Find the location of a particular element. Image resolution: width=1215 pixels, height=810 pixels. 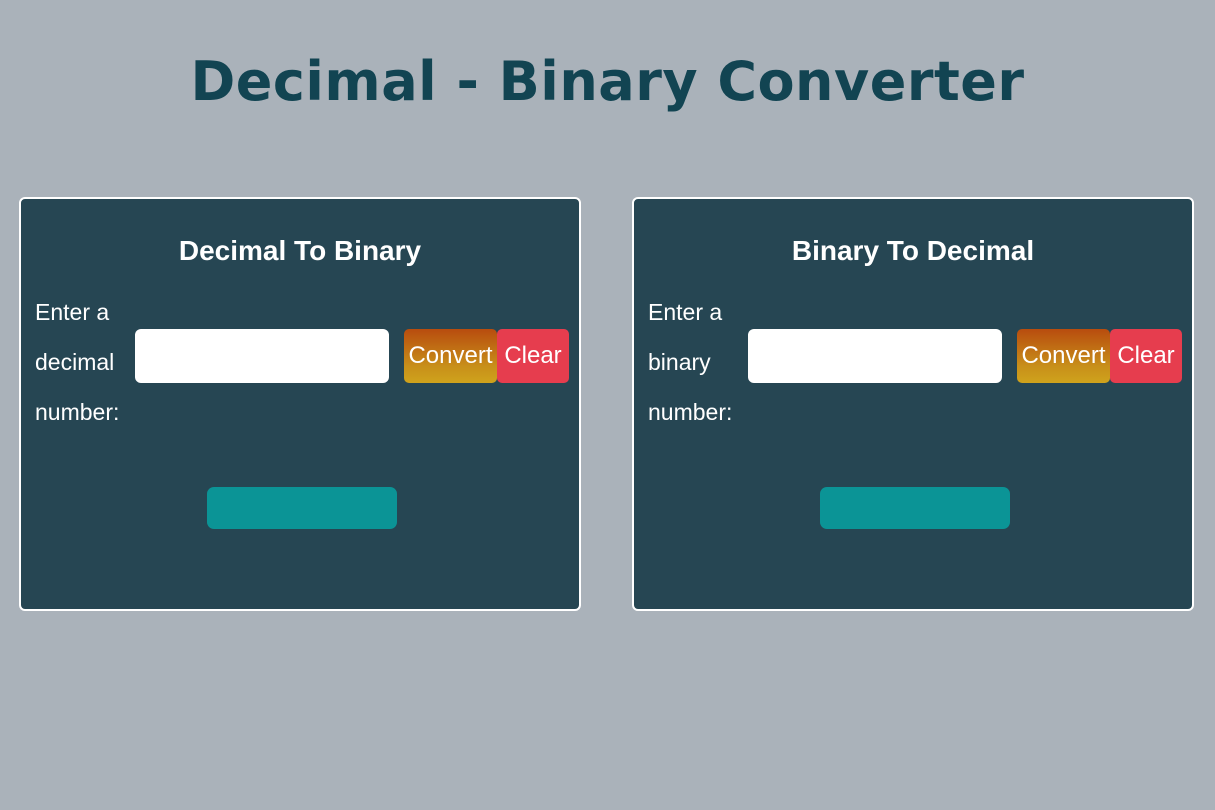

decimal-label-line-2: decimal is located at coordinates (75, 362).